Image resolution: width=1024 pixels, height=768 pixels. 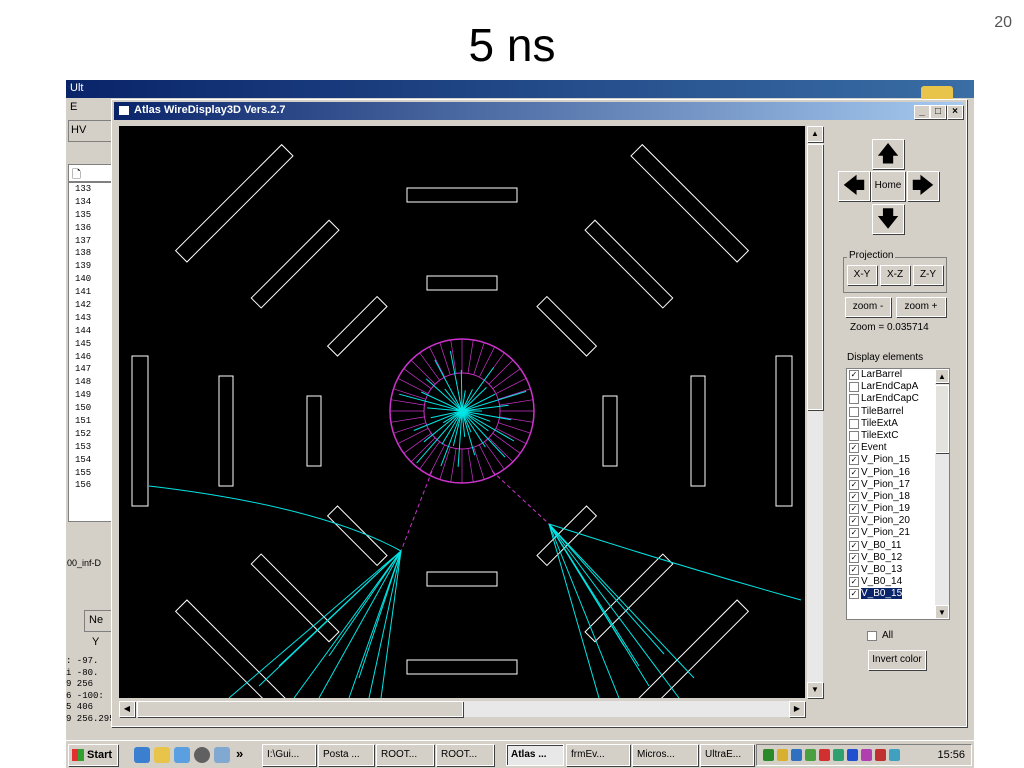 I want to click on pan-up-arrow-icon: 🡅, so click(x=888, y=154).